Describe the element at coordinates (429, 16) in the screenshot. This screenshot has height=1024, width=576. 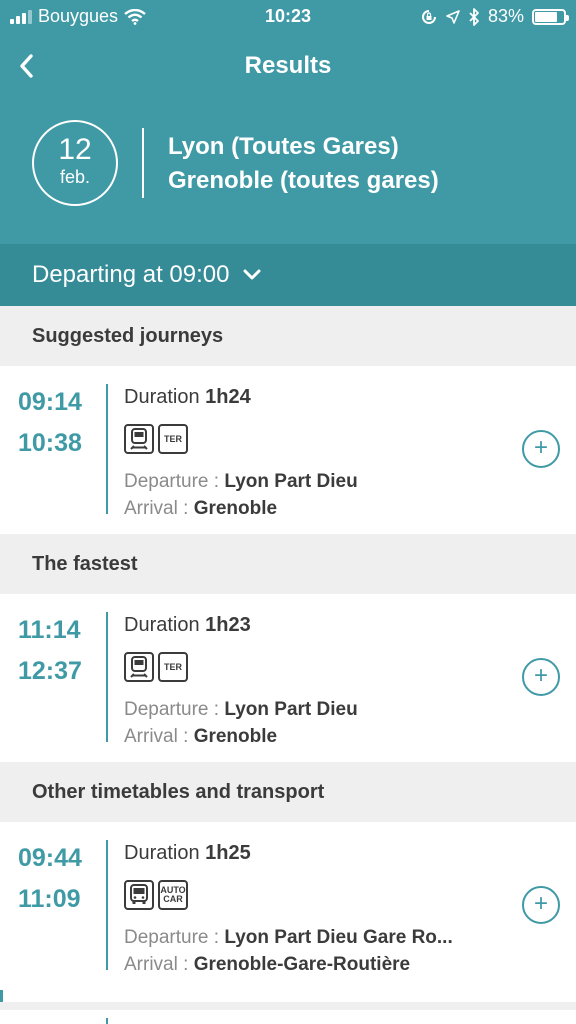
I see `orientation-lock-icon` at that location.